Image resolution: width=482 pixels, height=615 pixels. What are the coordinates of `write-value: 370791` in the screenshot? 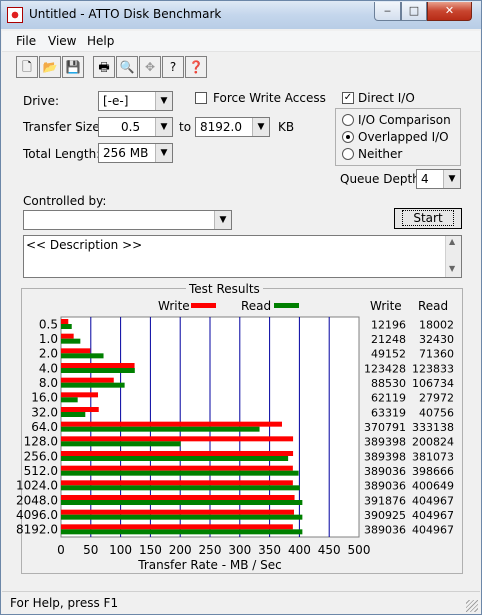 It's located at (385, 427).